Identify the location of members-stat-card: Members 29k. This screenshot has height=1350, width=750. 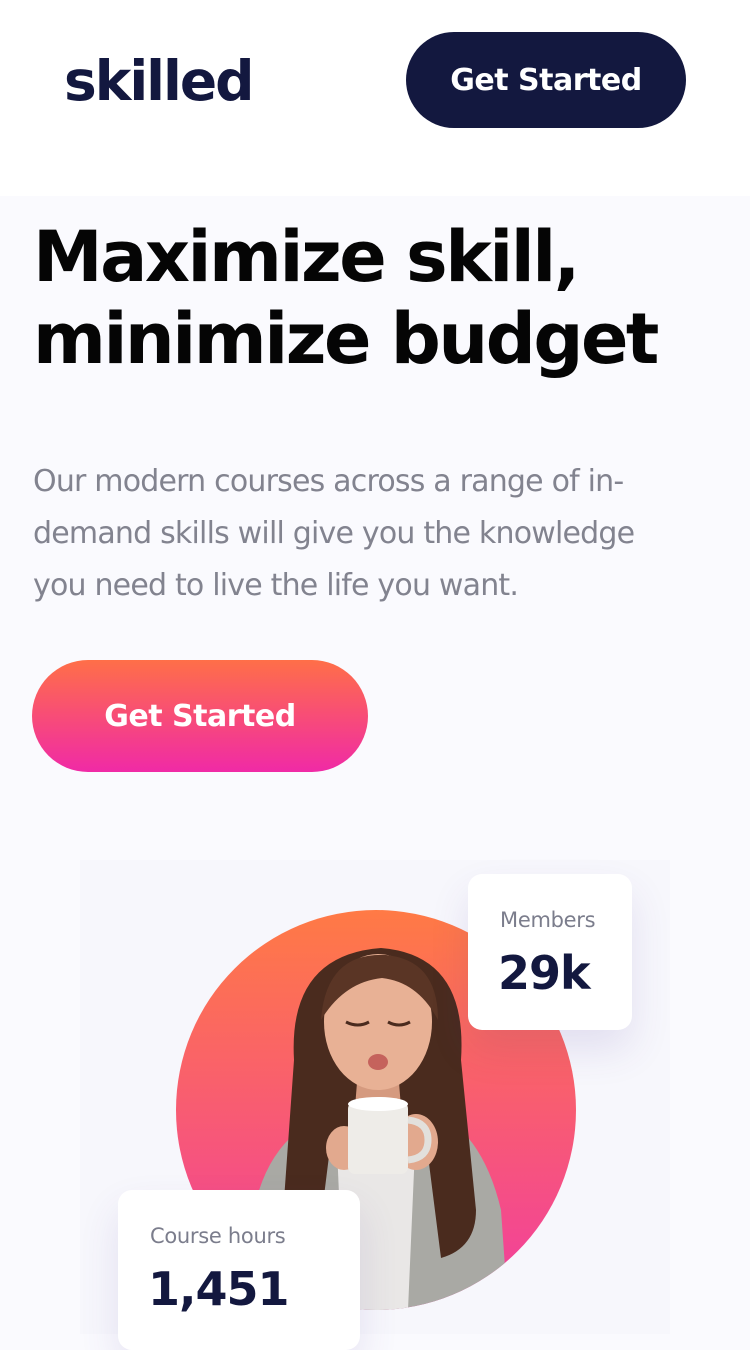
(550, 952).